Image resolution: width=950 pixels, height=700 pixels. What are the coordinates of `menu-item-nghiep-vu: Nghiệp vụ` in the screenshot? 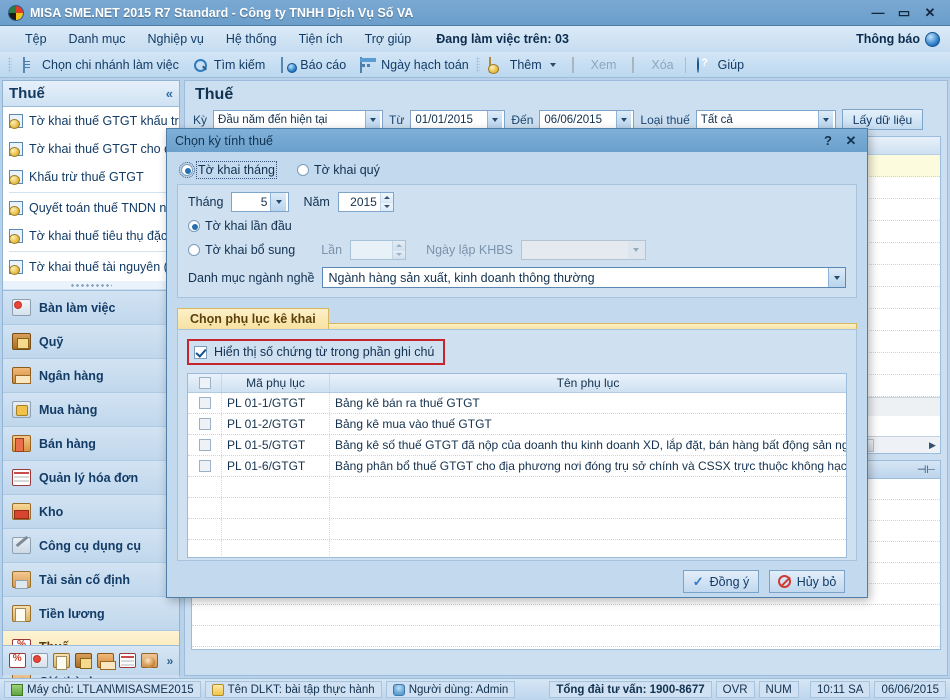 It's located at (176, 39).